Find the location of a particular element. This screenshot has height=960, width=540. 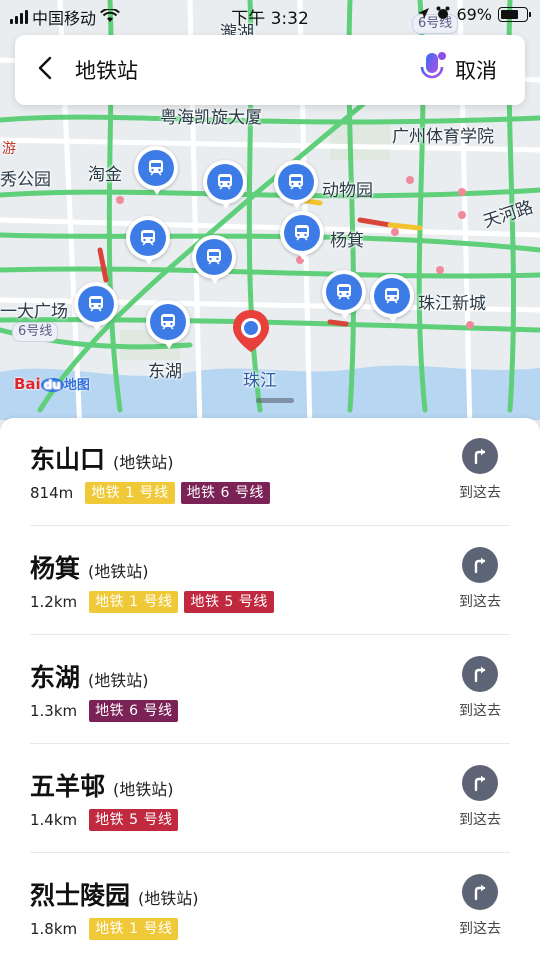

station-name: 五羊邨 is located at coordinates (68, 786).